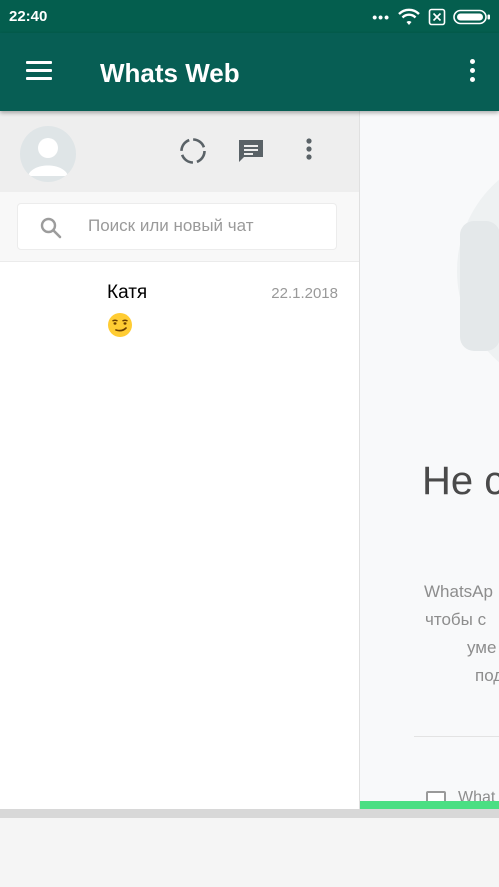 This screenshot has width=499, height=887. Describe the element at coordinates (249, 852) in the screenshot. I see `bottom-area` at that location.